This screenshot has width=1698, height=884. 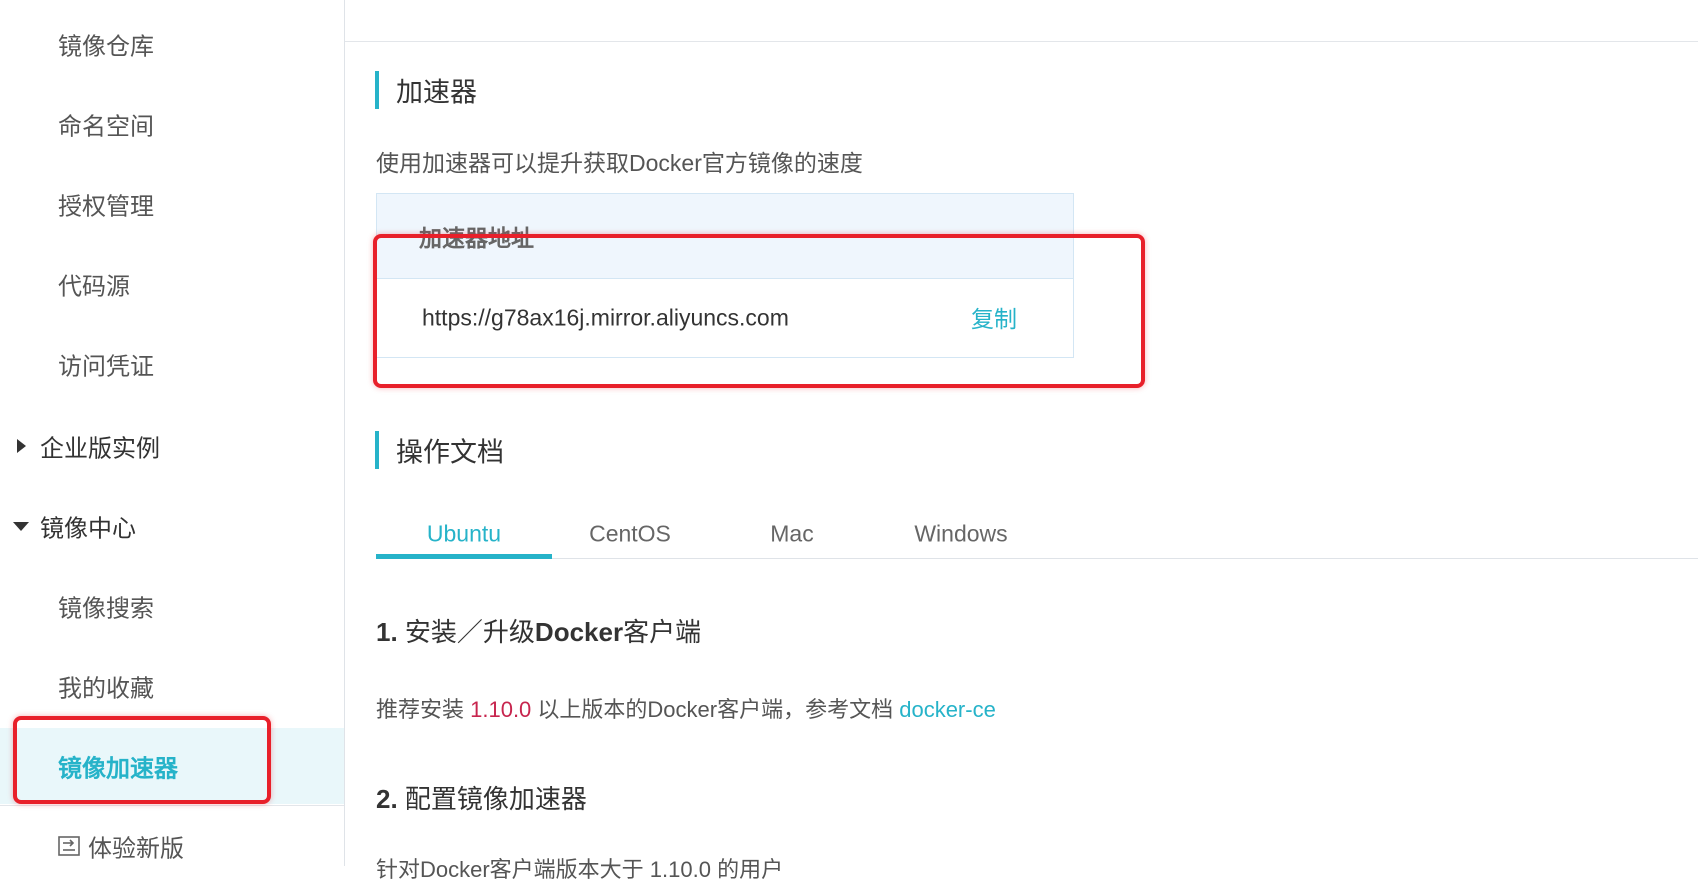 What do you see at coordinates (172, 805) in the screenshot?
I see `sidebar-divider` at bounding box center [172, 805].